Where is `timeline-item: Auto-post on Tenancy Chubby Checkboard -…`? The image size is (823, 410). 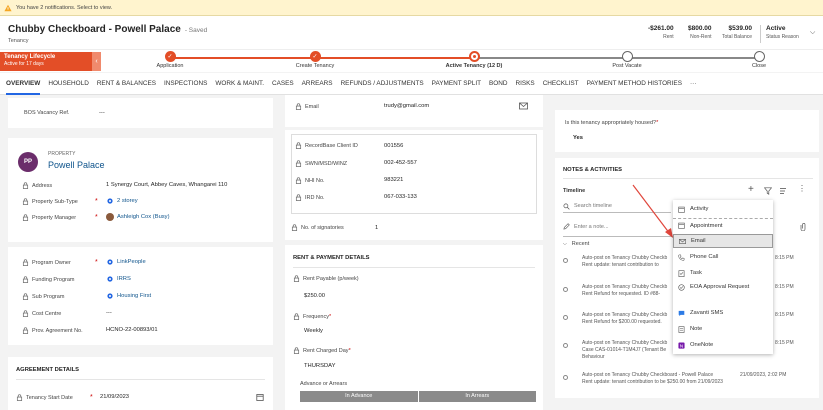
timeline-item: Auto-post on Tenancy Chubby Checkboard -… is located at coordinates (643, 379).